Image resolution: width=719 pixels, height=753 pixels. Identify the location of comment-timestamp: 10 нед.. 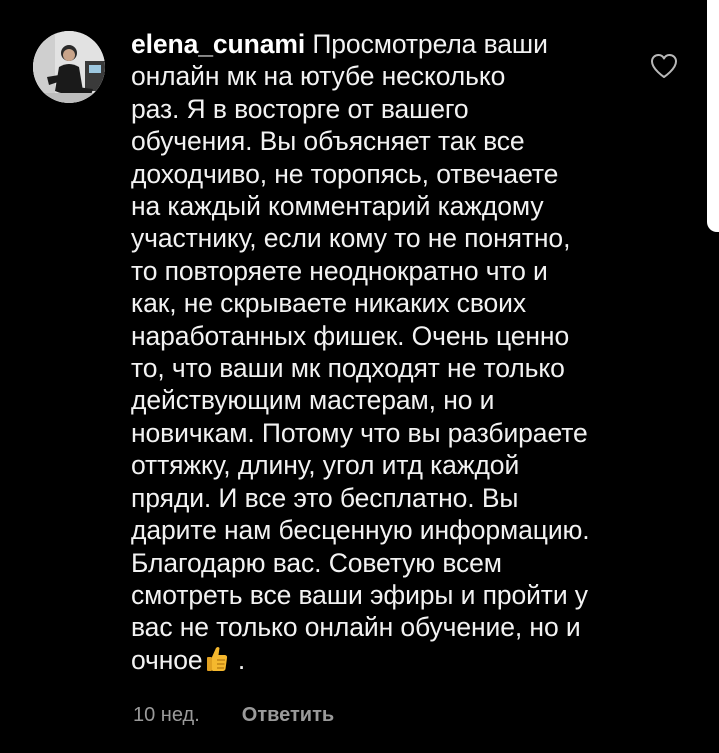
(166, 715).